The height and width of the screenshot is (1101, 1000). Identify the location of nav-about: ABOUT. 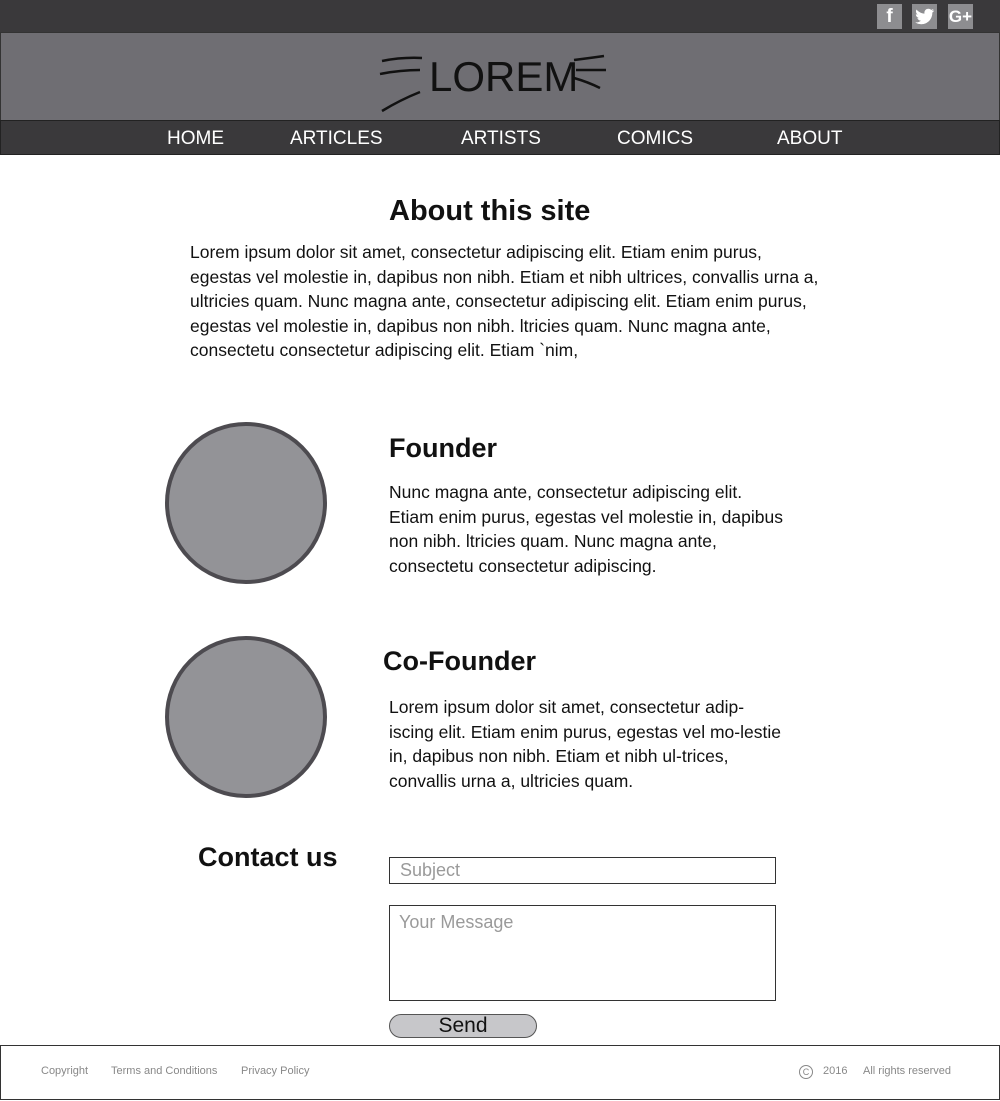
(809, 139).